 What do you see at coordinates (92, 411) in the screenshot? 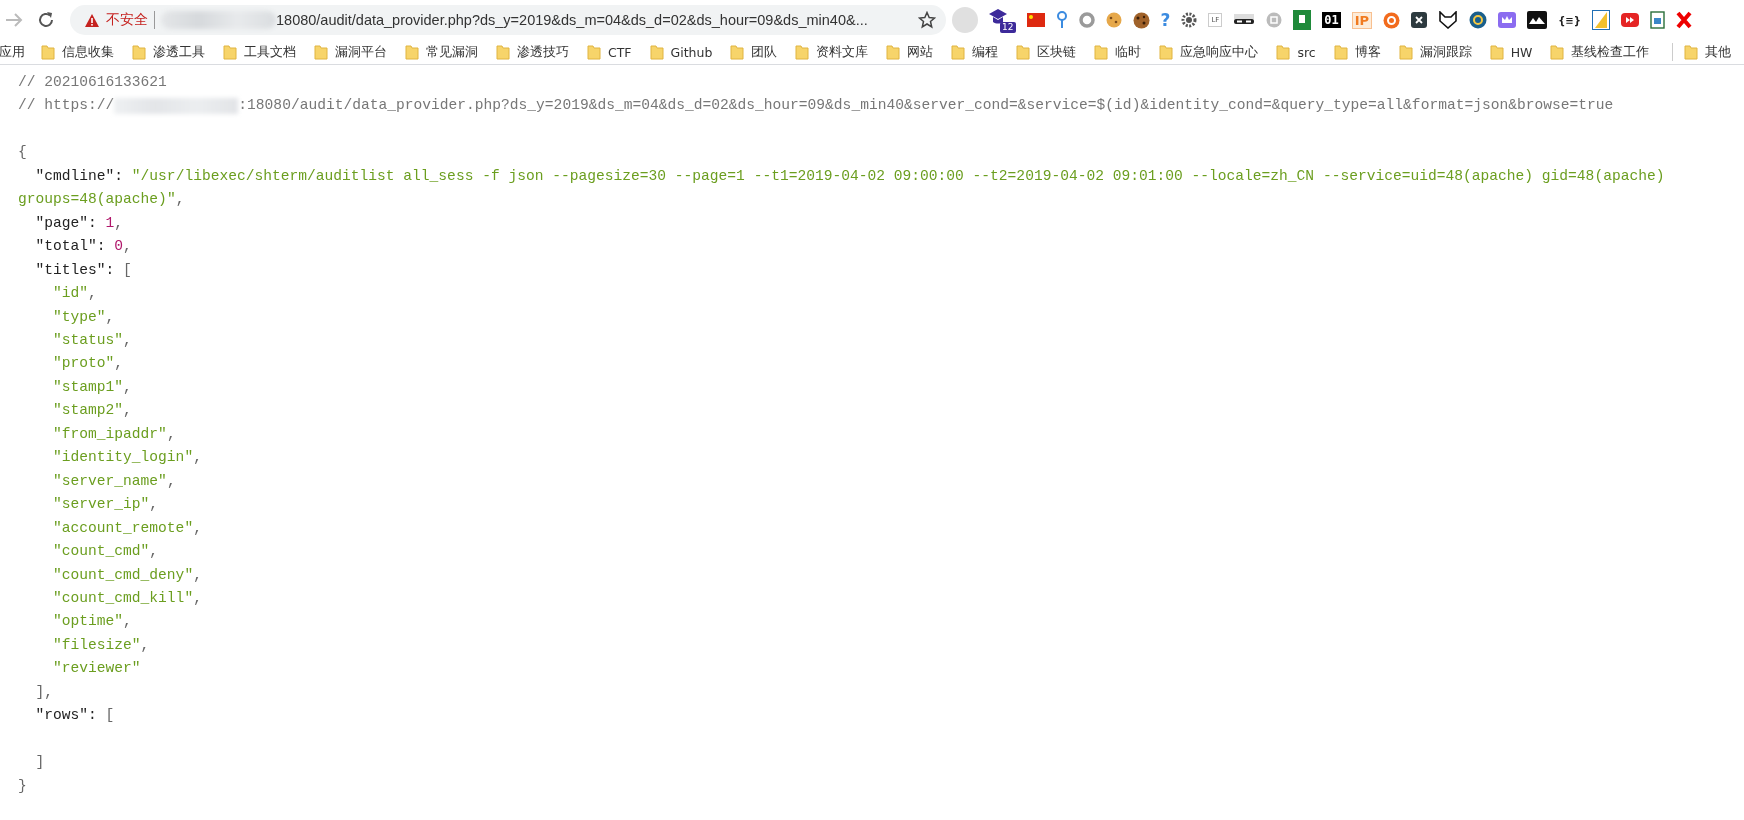
I see `code-line: "stamp2",` at bounding box center [92, 411].